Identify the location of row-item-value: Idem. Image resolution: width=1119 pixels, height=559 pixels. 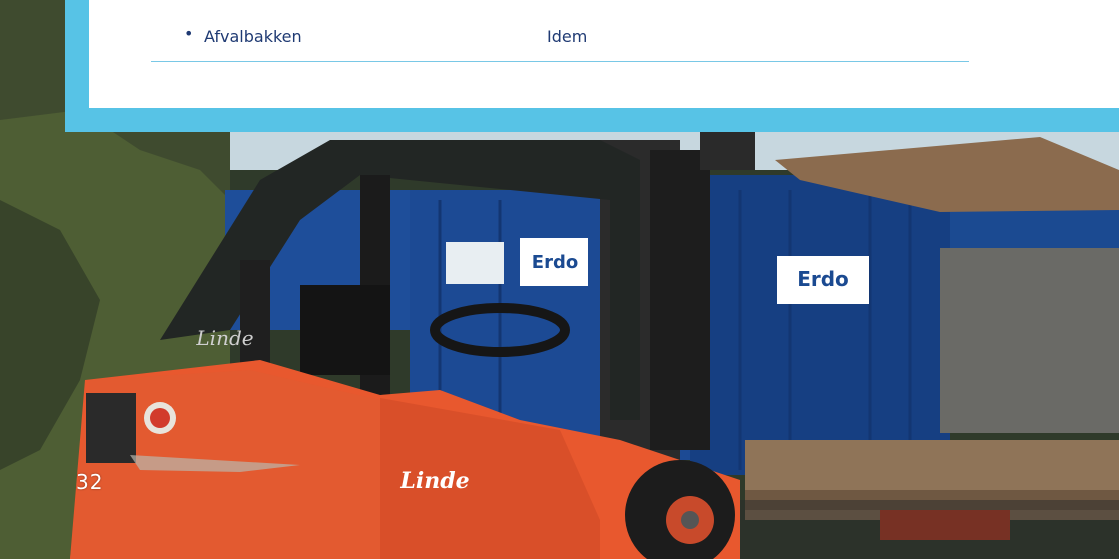
(567, 36).